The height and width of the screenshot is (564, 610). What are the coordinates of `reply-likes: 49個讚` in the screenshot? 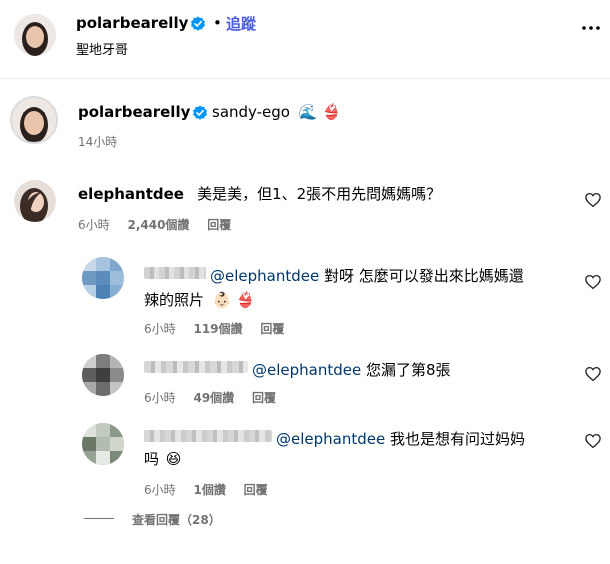 It's located at (213, 398).